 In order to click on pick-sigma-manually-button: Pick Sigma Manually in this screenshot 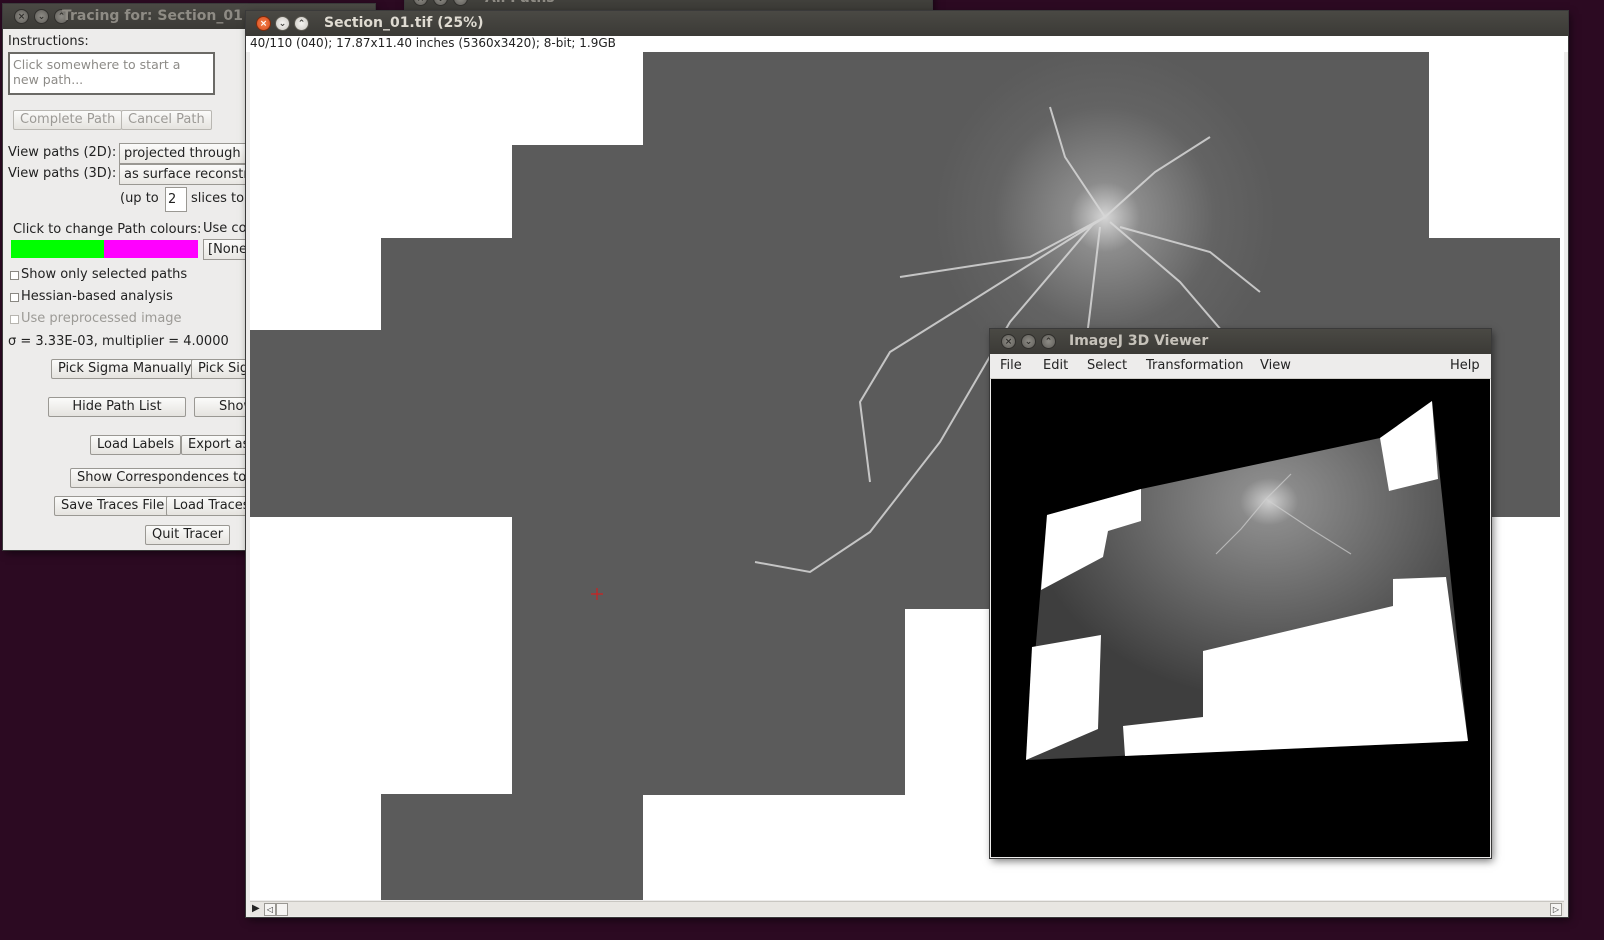, I will do `click(125, 369)`.